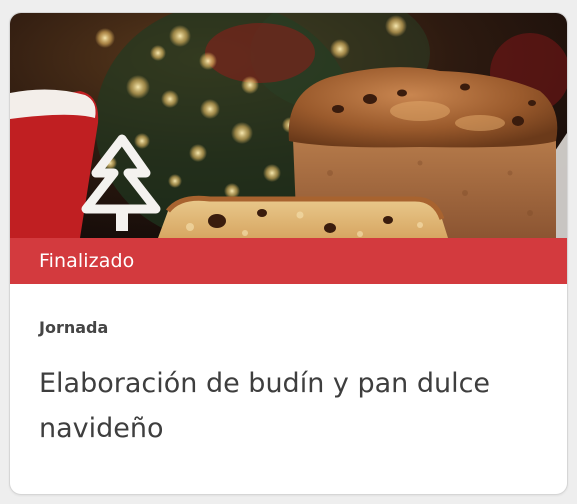  What do you see at coordinates (87, 261) in the screenshot?
I see `status-label: Finalizado` at bounding box center [87, 261].